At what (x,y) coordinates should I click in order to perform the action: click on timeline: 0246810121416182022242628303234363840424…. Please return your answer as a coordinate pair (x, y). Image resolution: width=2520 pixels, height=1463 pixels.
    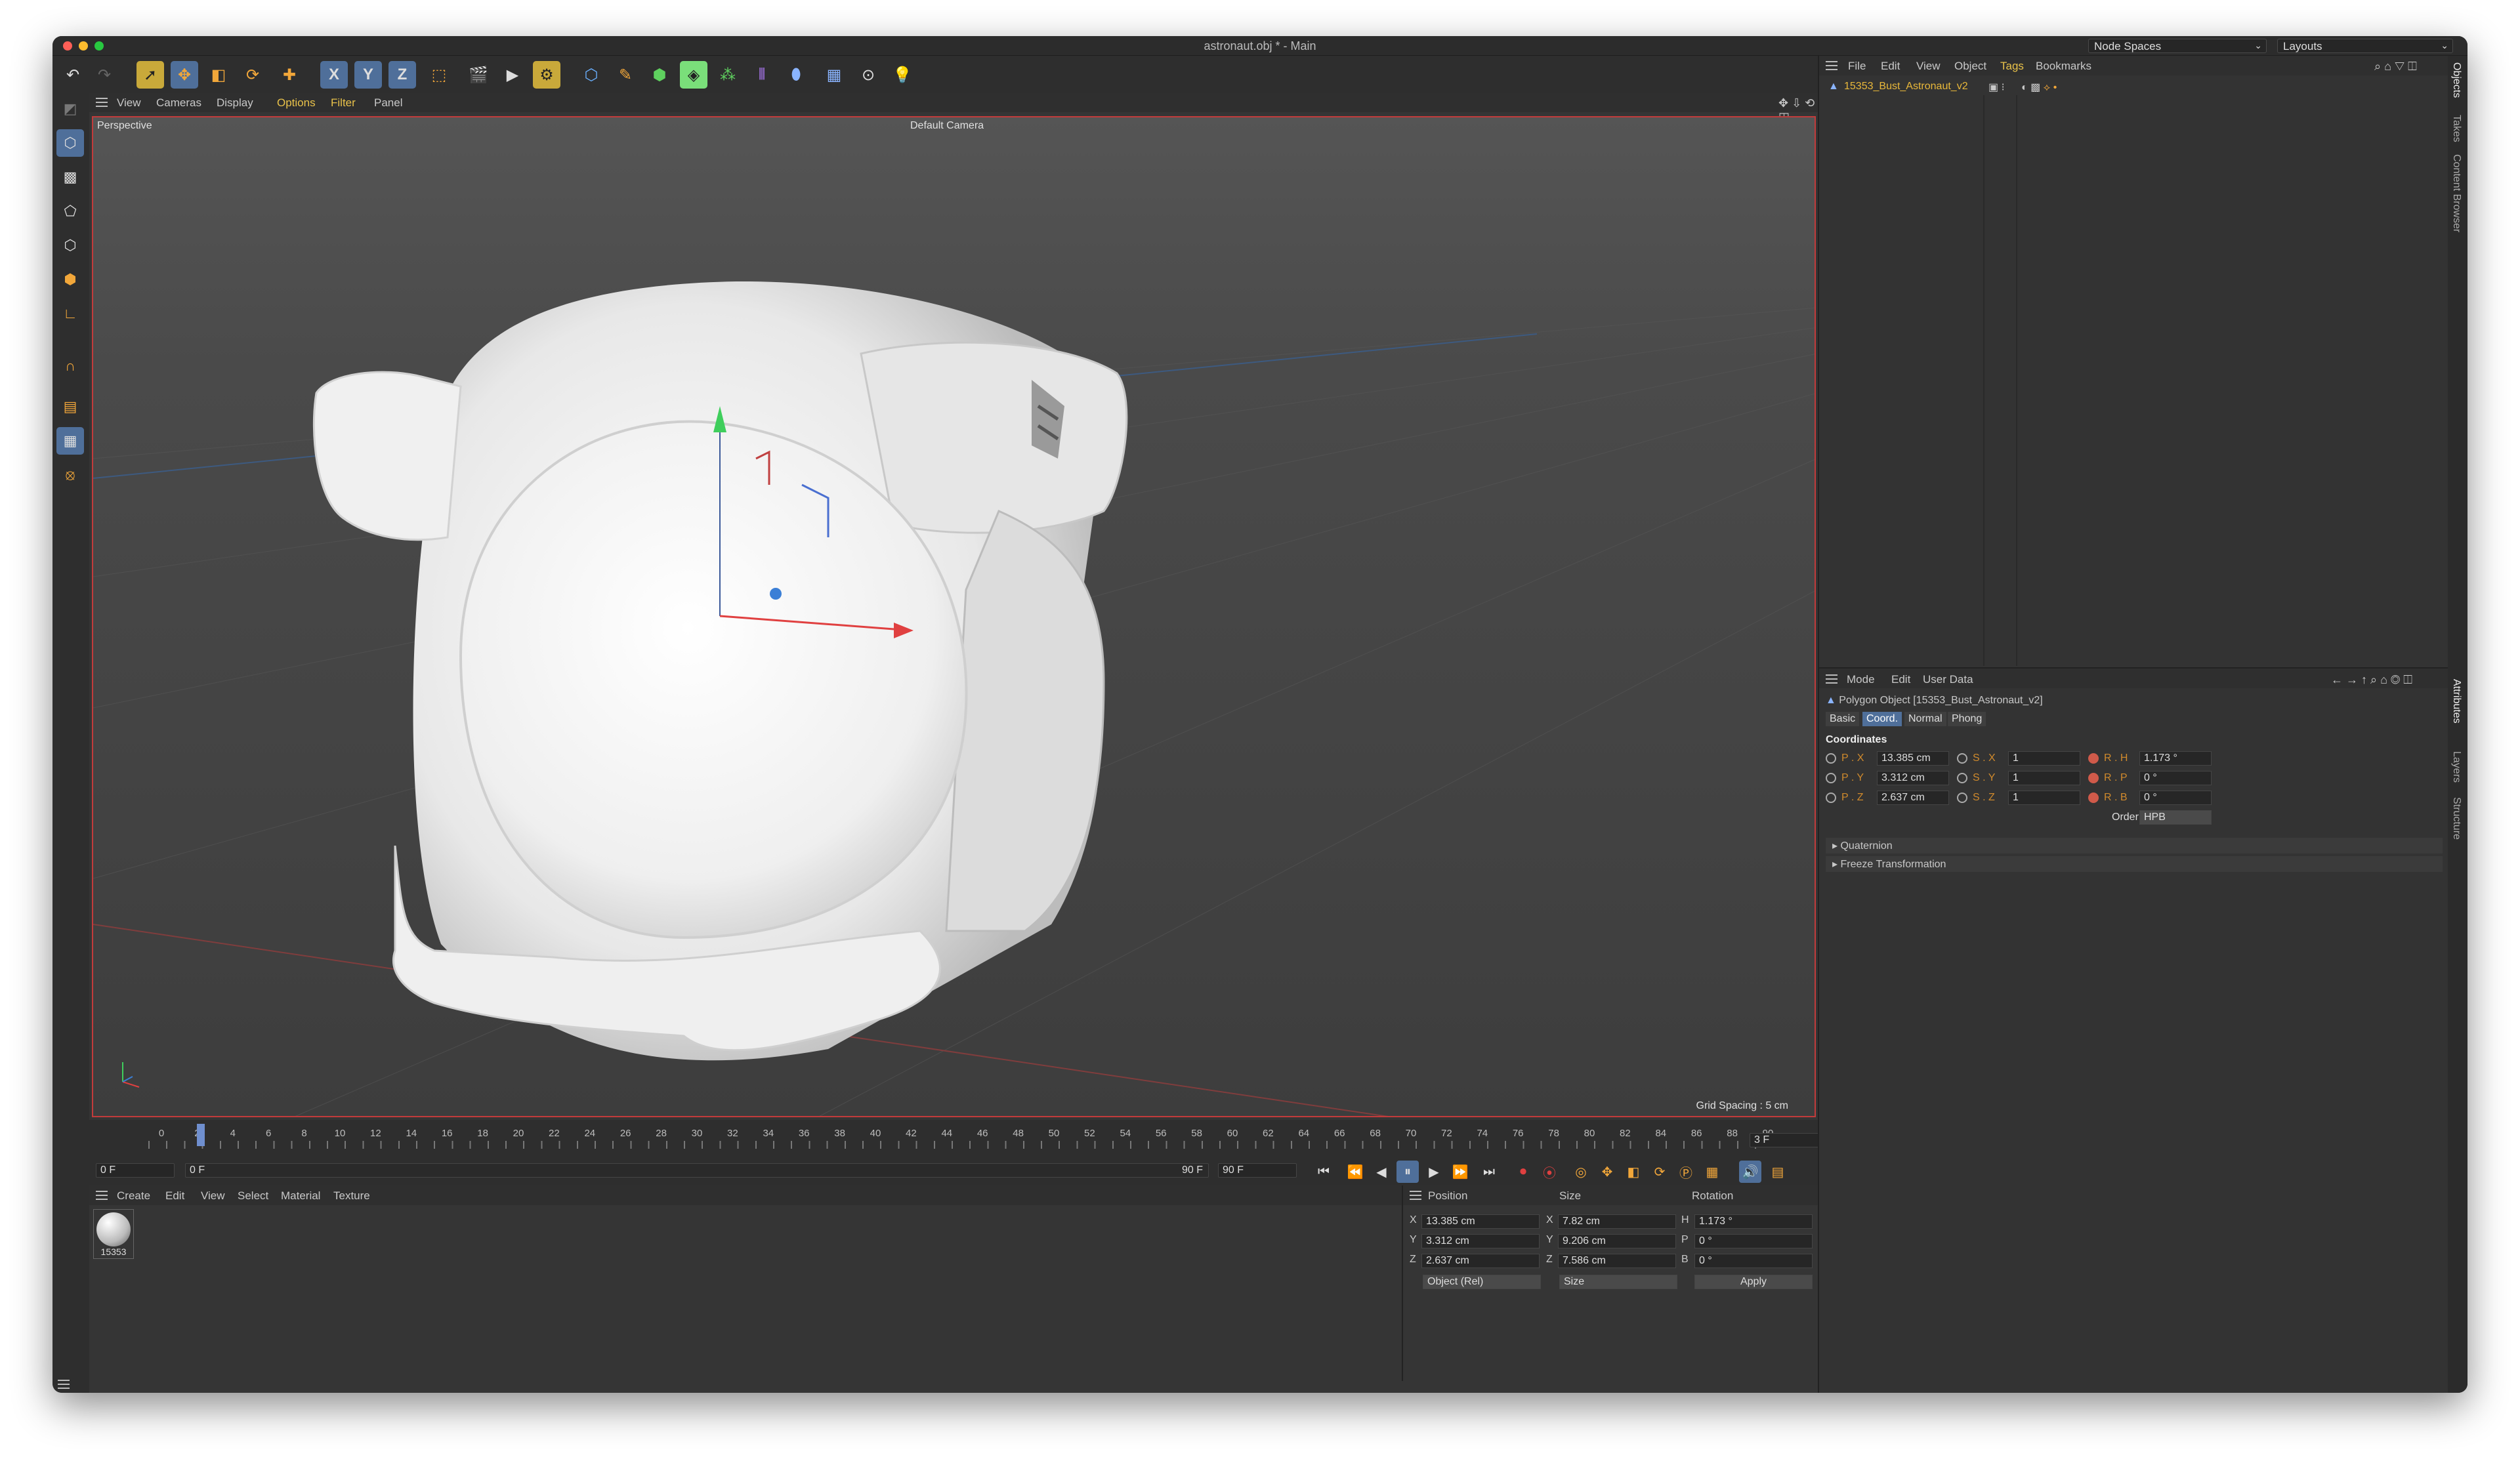
    Looking at the image, I should click on (955, 1152).